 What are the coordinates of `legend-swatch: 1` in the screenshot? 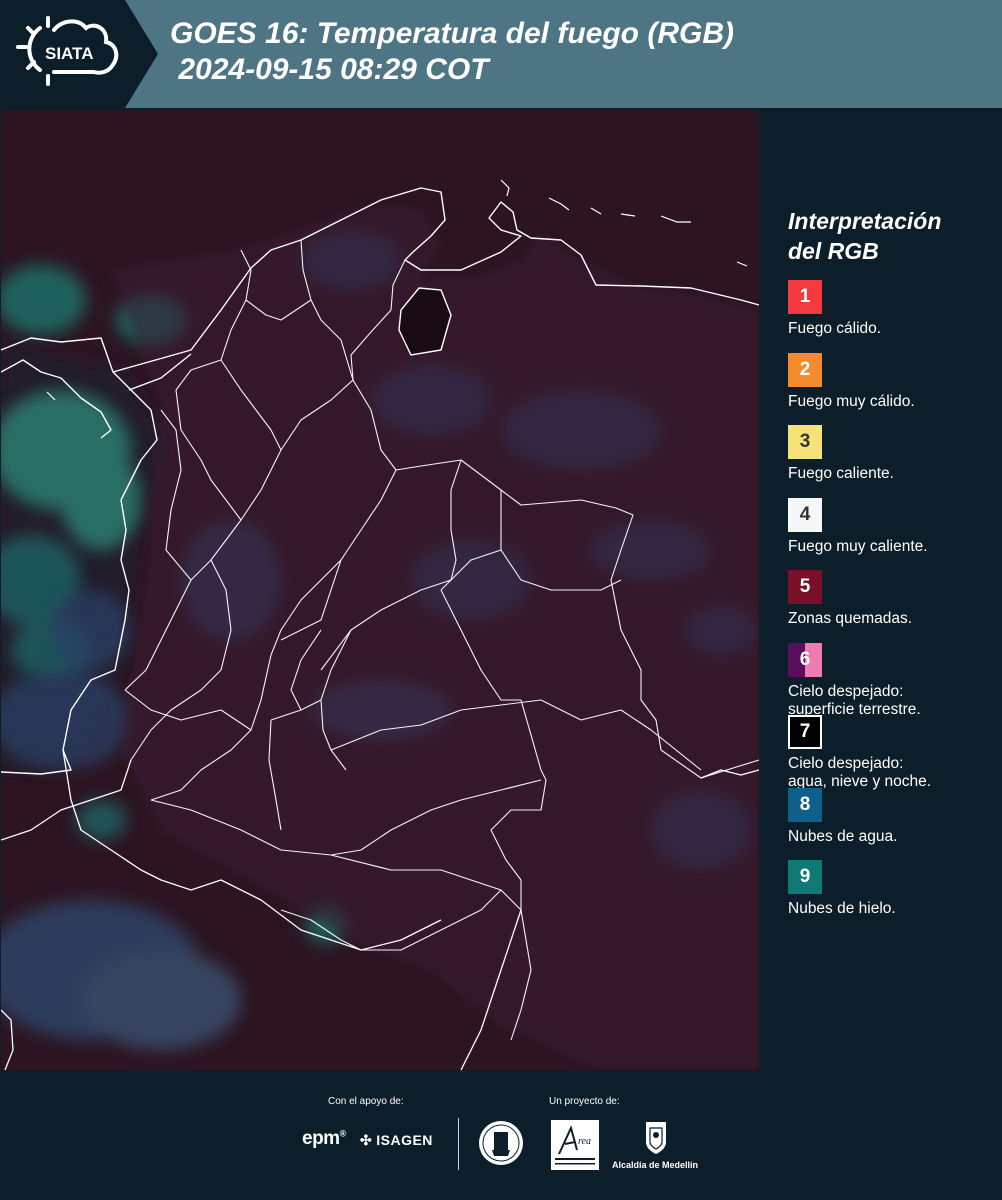 It's located at (805, 297).